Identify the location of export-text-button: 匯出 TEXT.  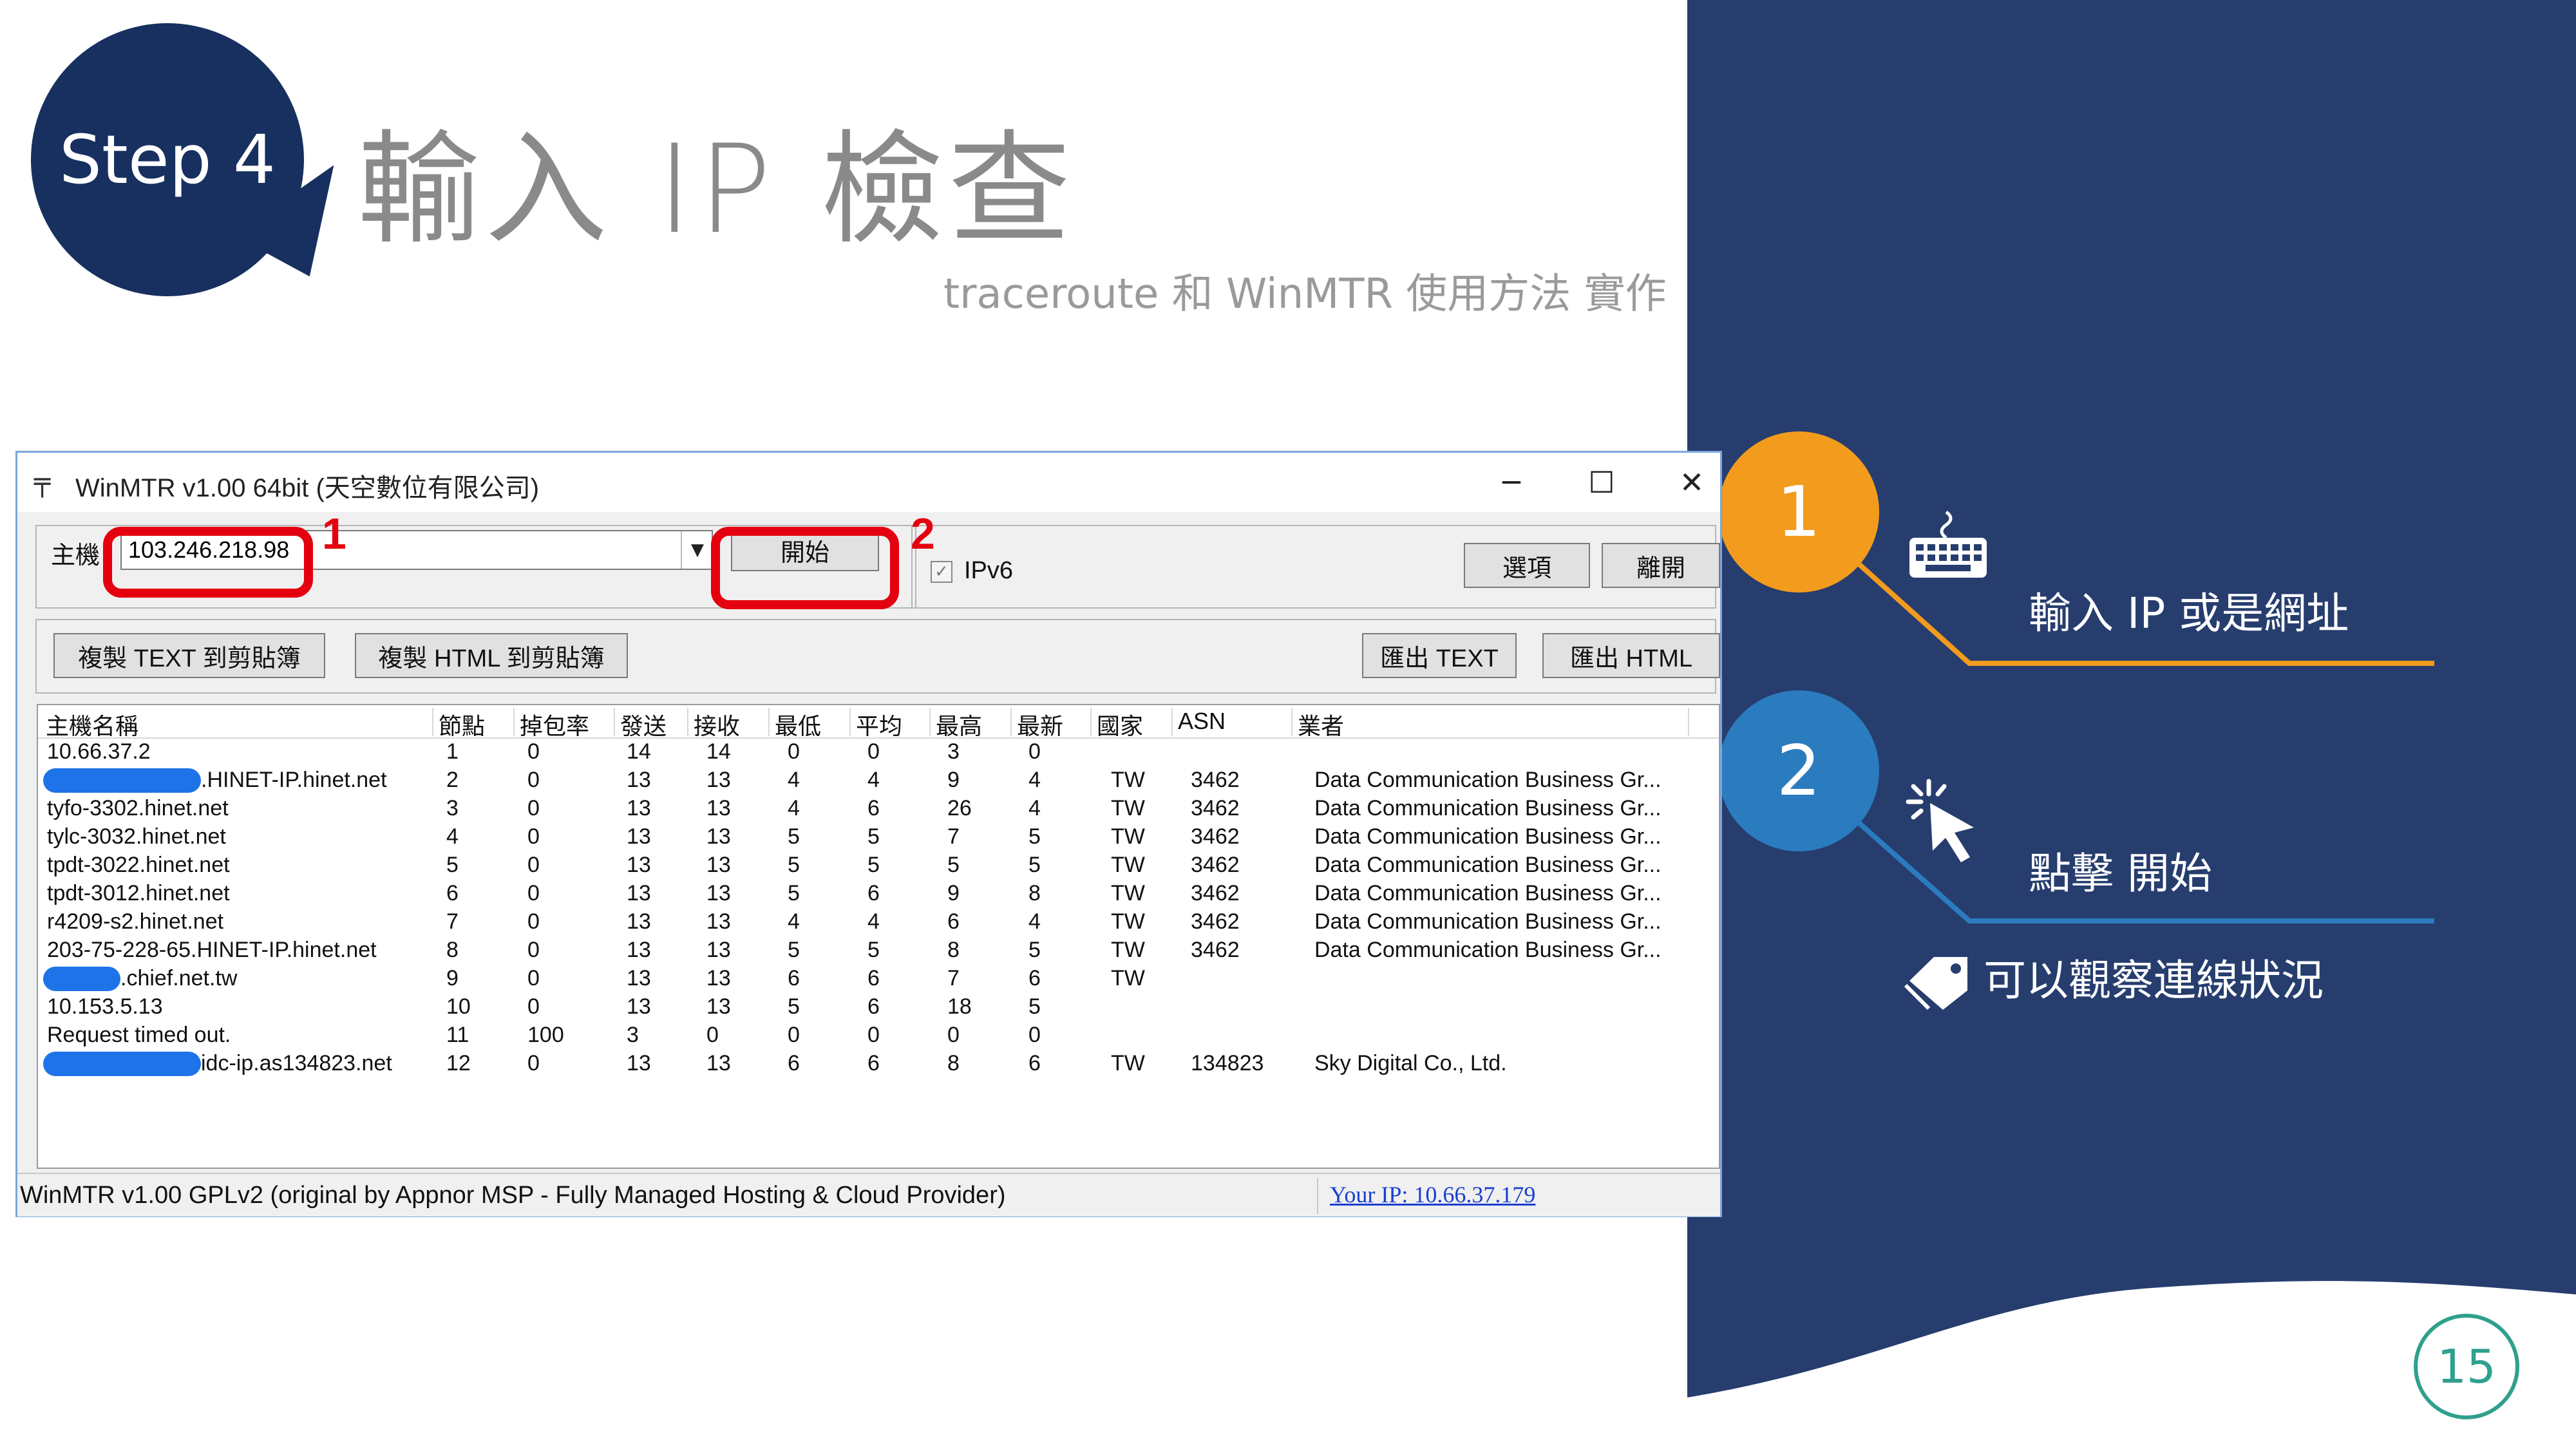
(1440, 655).